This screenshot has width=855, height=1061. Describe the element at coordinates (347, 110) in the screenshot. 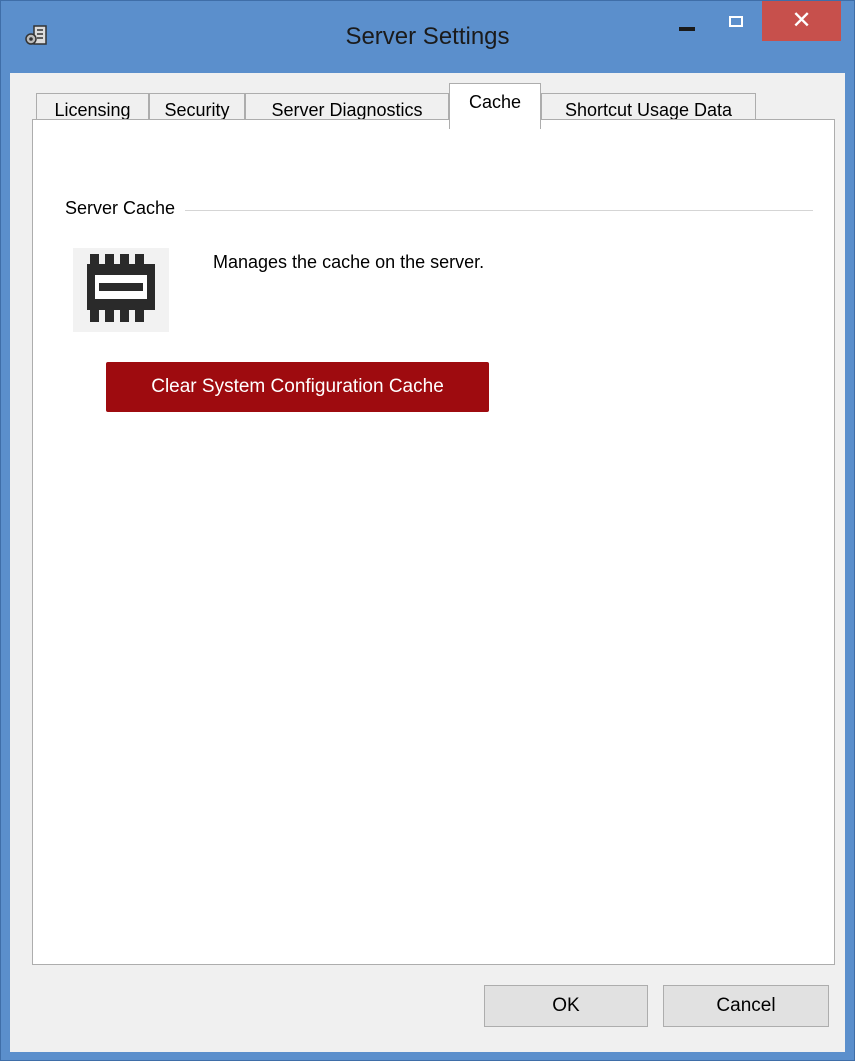

I see `tab-label: Server Diagnostics` at that location.